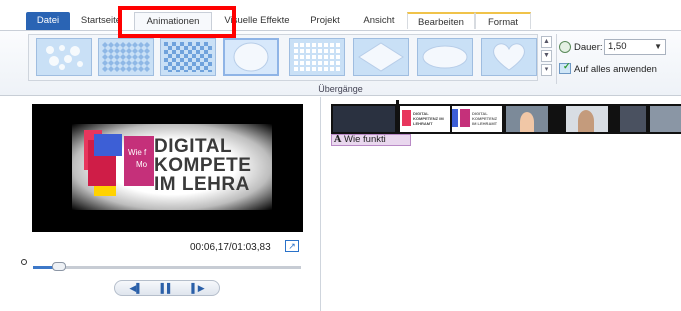  I want to click on playback-controls: ◀▌ ▌▌ ▌▶, so click(167, 288).